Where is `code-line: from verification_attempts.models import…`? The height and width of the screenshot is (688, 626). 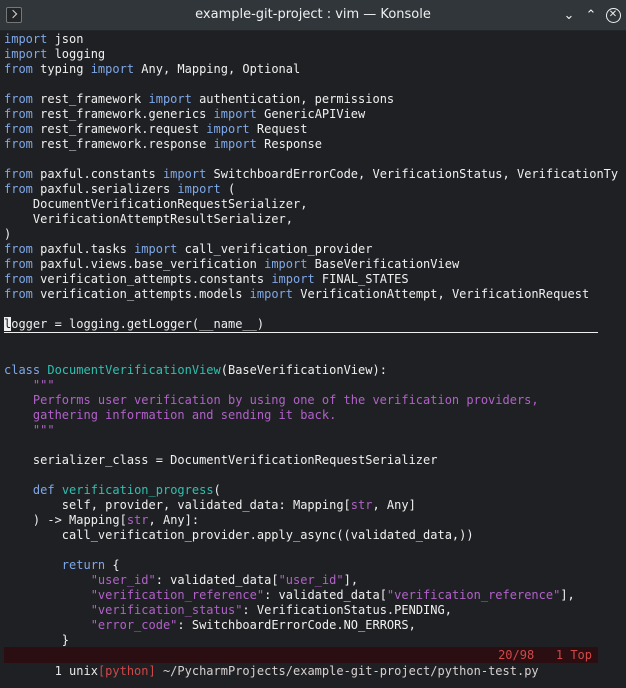 code-line: from verification_attempts.models import… is located at coordinates (311, 294).